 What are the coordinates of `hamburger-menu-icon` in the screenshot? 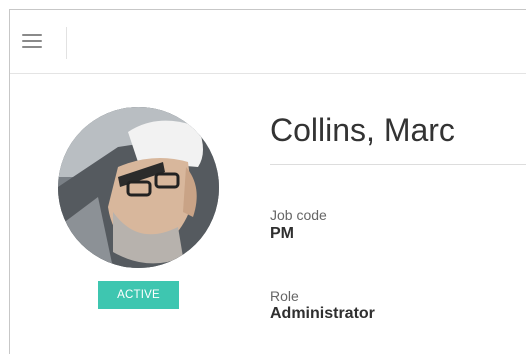 It's located at (32, 41).